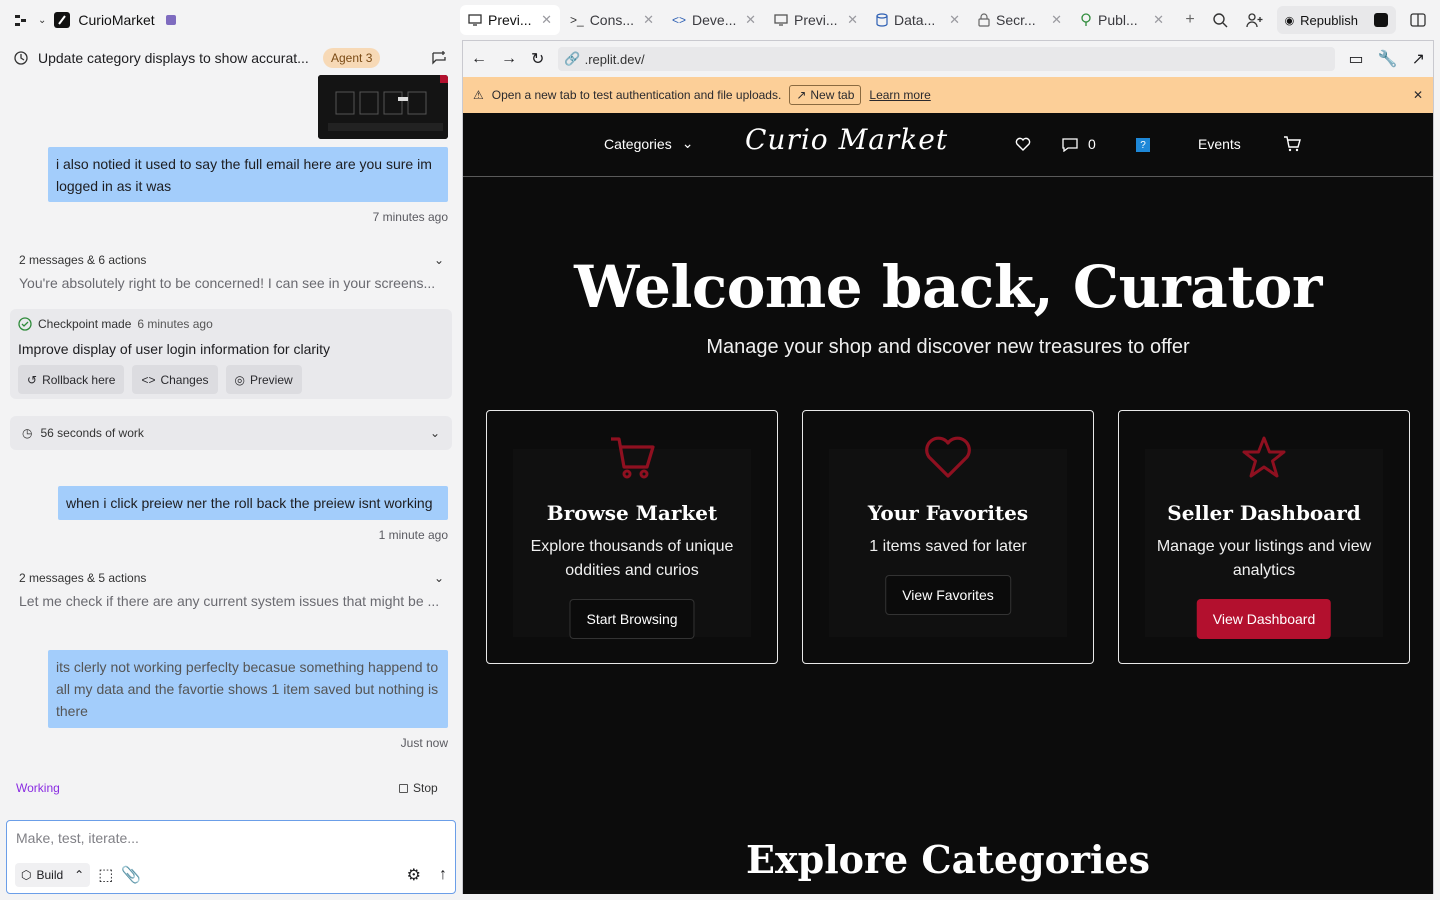 The width and height of the screenshot is (1440, 900). I want to click on open-new-tab-button: ↗ New tab, so click(825, 95).